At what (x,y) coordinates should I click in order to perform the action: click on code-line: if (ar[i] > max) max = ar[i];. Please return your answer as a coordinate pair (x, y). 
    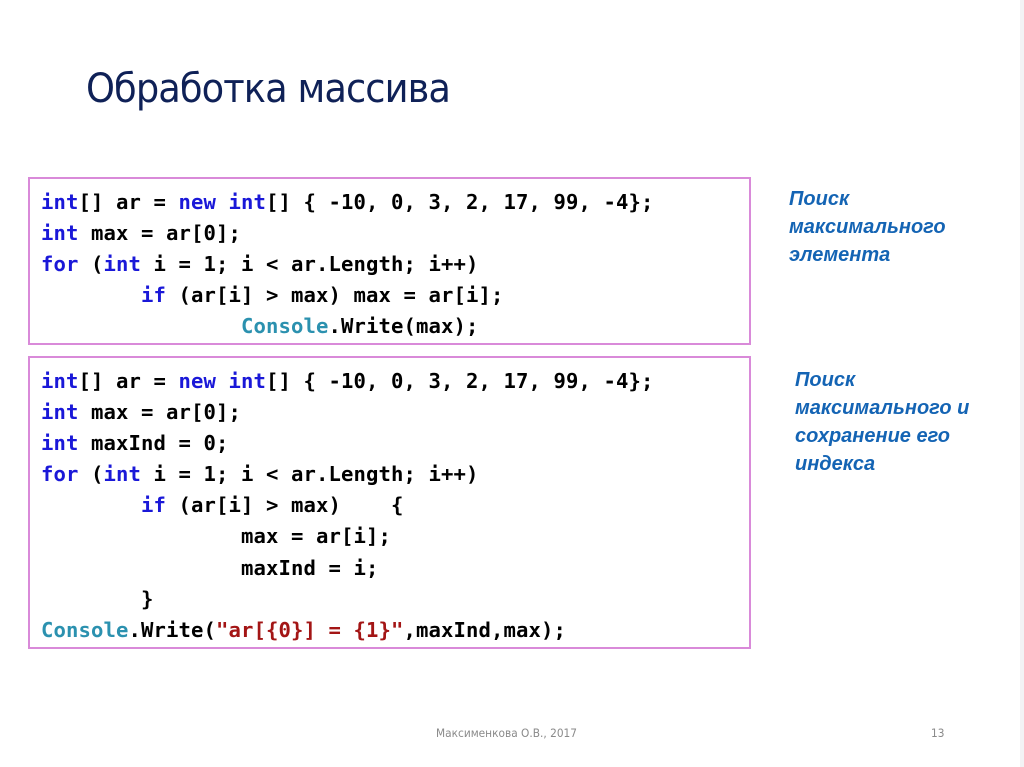
    Looking at the image, I should click on (272, 295).